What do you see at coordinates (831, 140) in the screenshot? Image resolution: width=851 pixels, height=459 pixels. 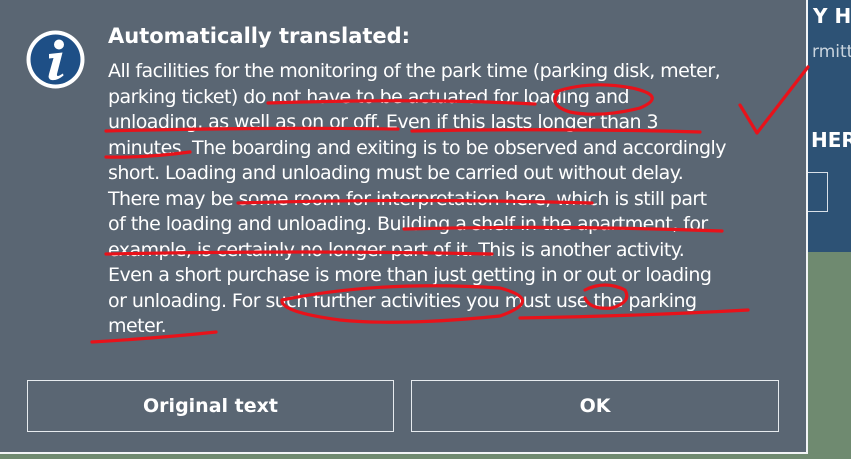 I see `background-section-text: HER'` at bounding box center [831, 140].